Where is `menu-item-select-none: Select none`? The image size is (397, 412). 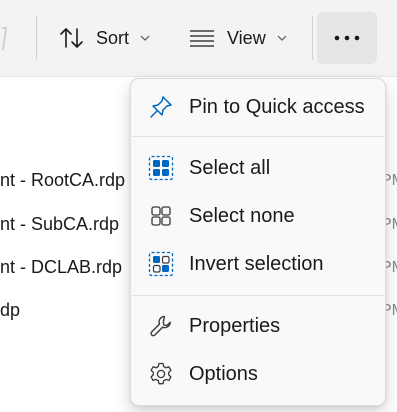
menu-item-select-none: Select none is located at coordinates (258, 216).